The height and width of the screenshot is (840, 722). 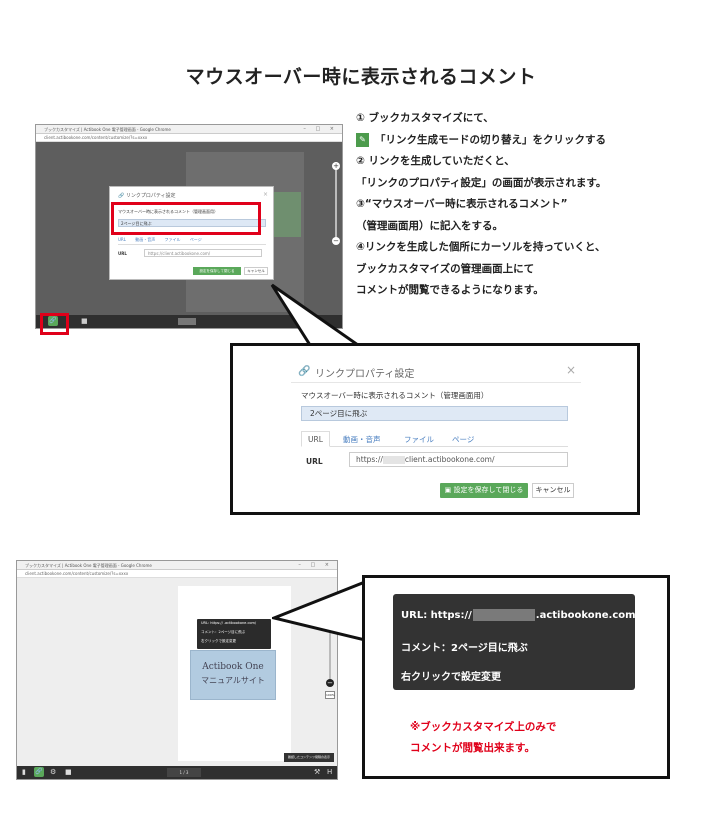 I want to click on zoom-in-icon: +, so click(x=336, y=166).